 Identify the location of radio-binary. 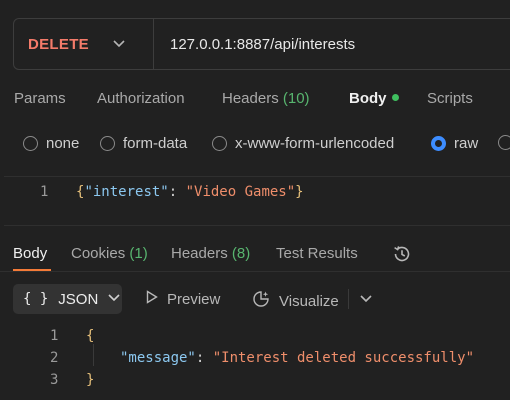
(504, 142).